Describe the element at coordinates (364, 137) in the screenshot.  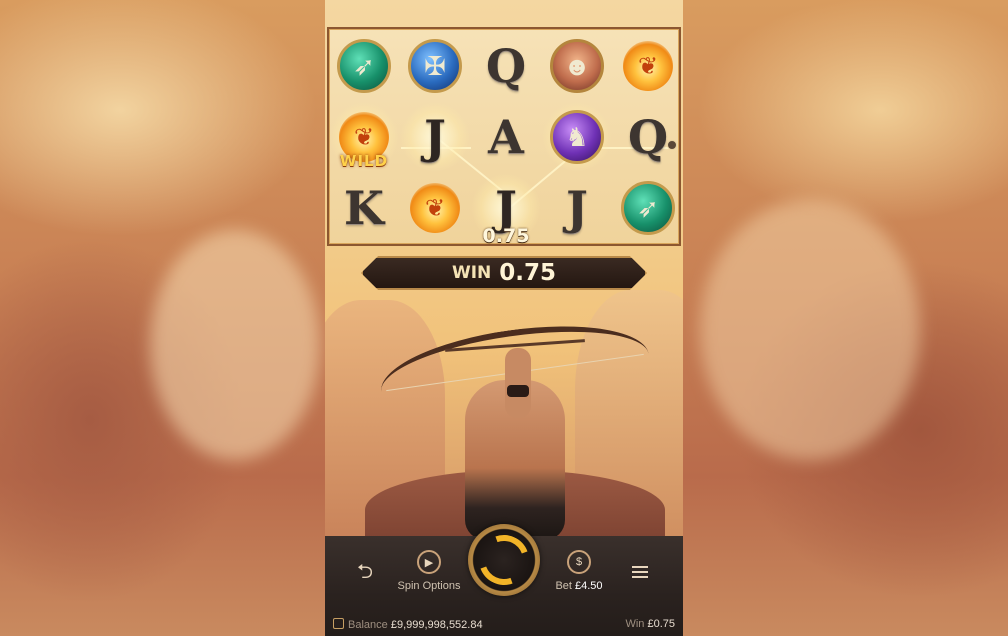
I see `symbol-cell-wild: ❦ WILD` at that location.